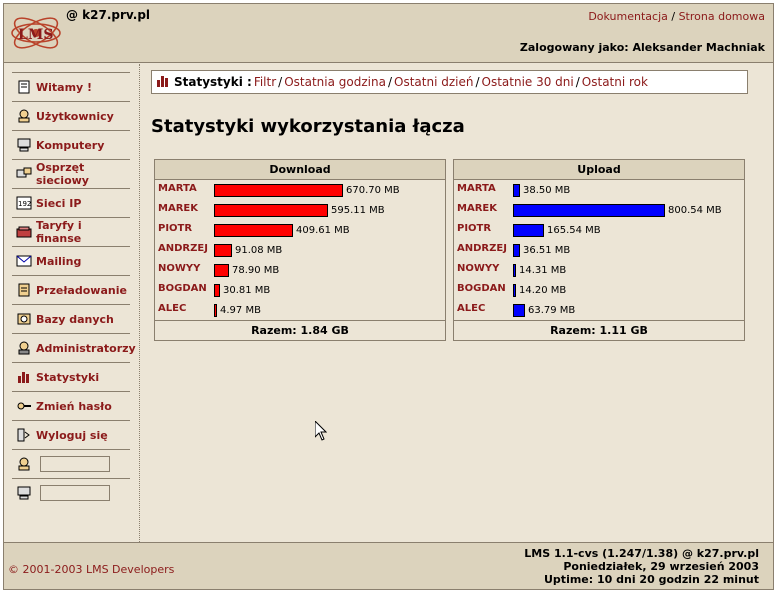 This screenshot has height=593, width=777. Describe the element at coordinates (24, 319) in the screenshot. I see `database-icon` at that location.